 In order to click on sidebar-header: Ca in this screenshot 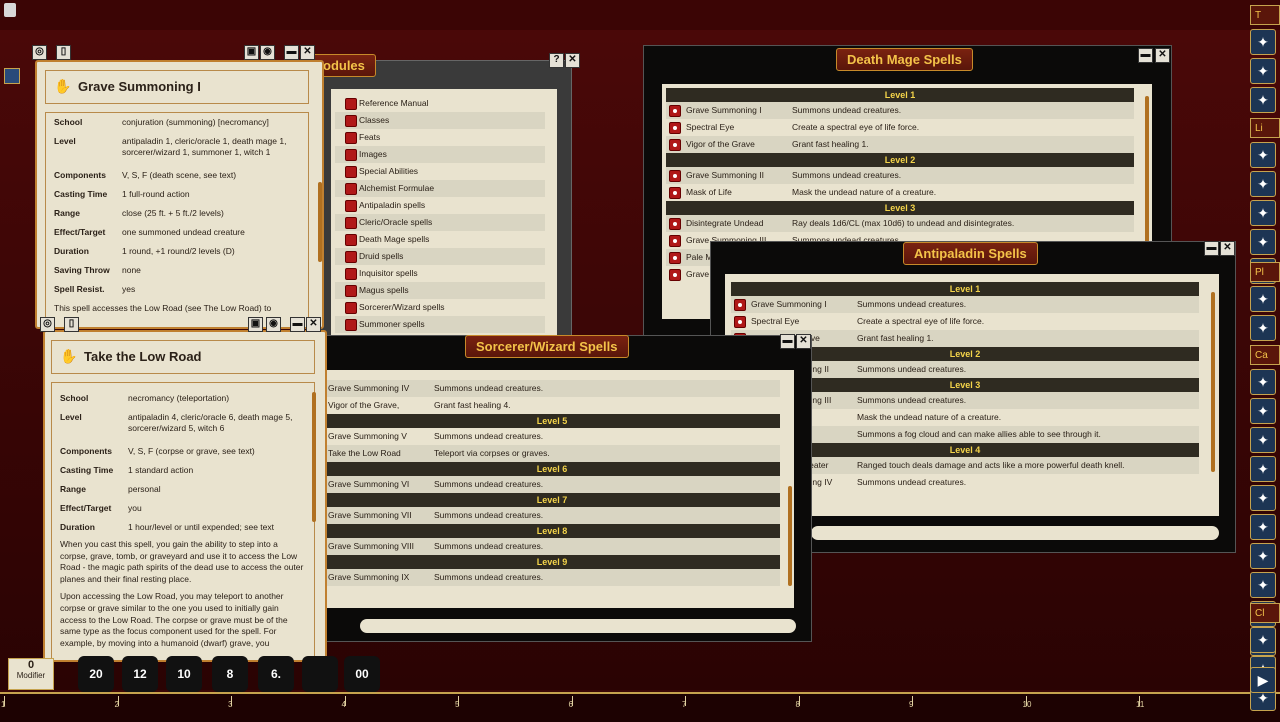, I will do `click(1265, 355)`.